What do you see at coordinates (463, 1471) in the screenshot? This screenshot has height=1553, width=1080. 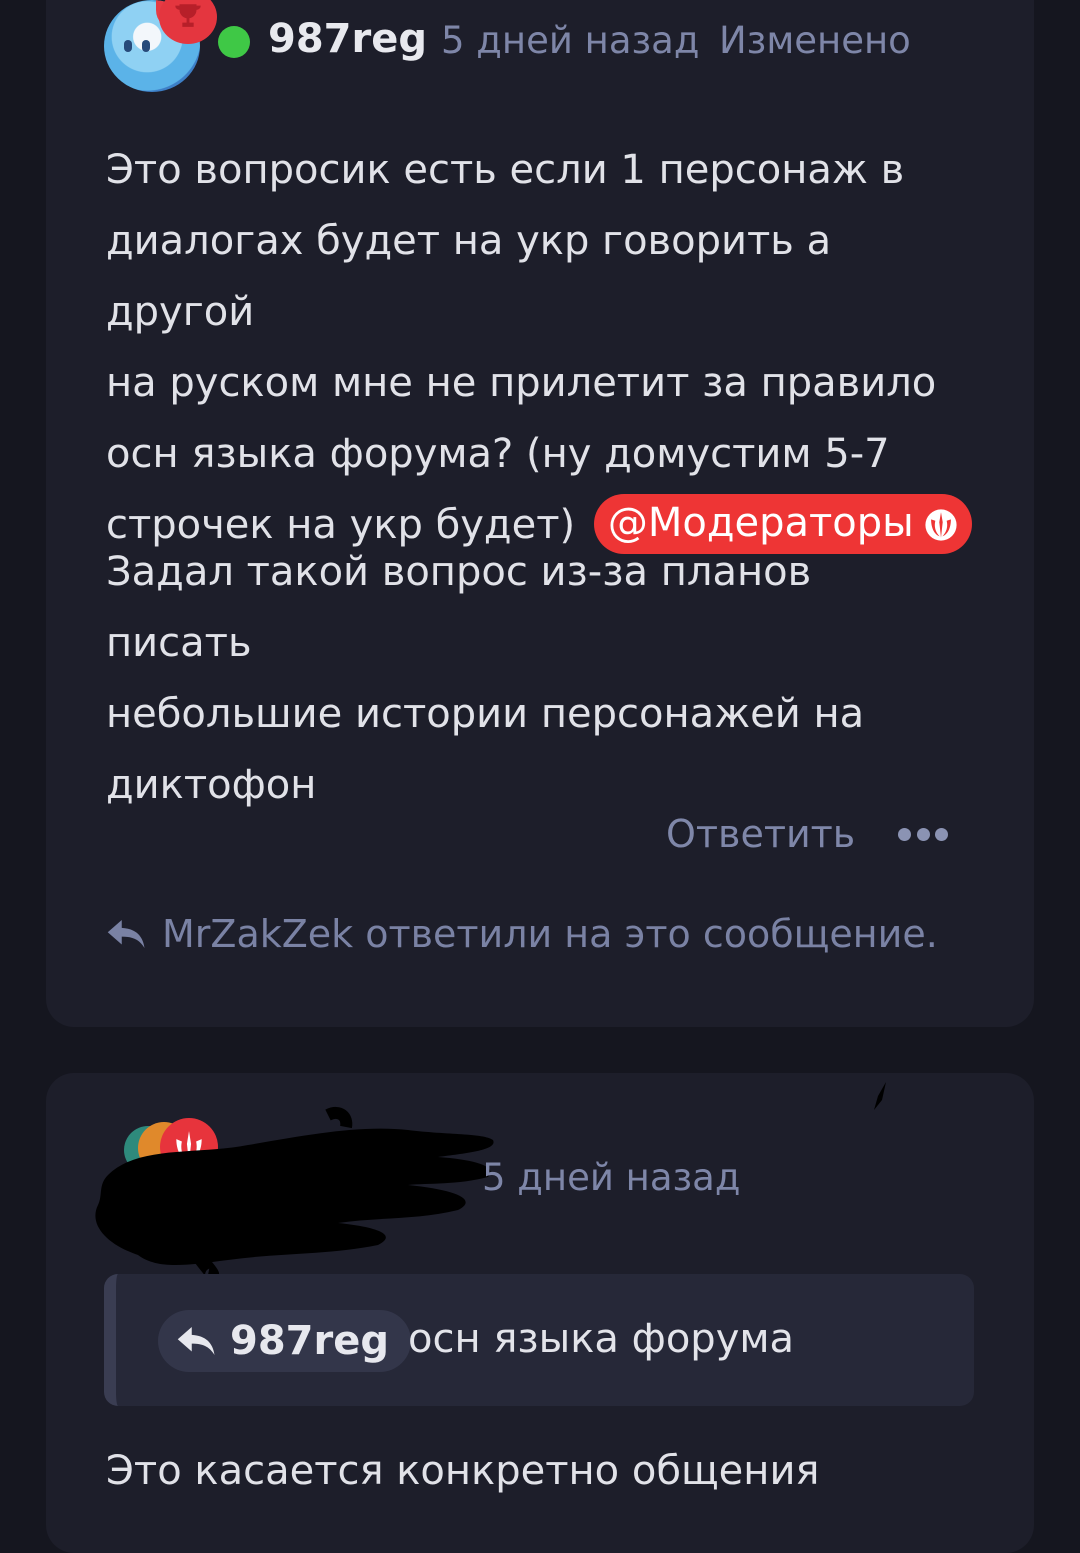 I see `text-line: Это касается конкретно общения` at bounding box center [463, 1471].